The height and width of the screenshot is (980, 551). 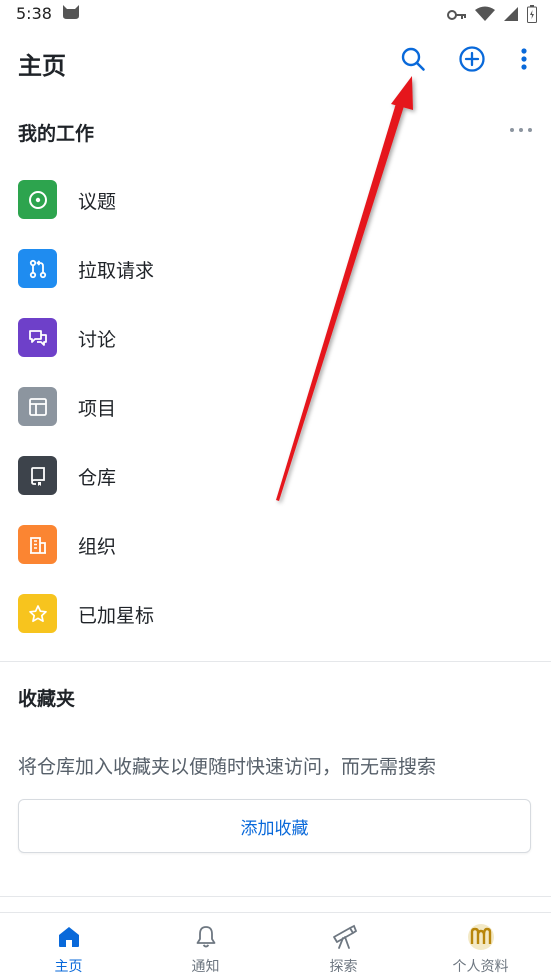 I want to click on work-item-label: 议题, so click(x=97, y=202).